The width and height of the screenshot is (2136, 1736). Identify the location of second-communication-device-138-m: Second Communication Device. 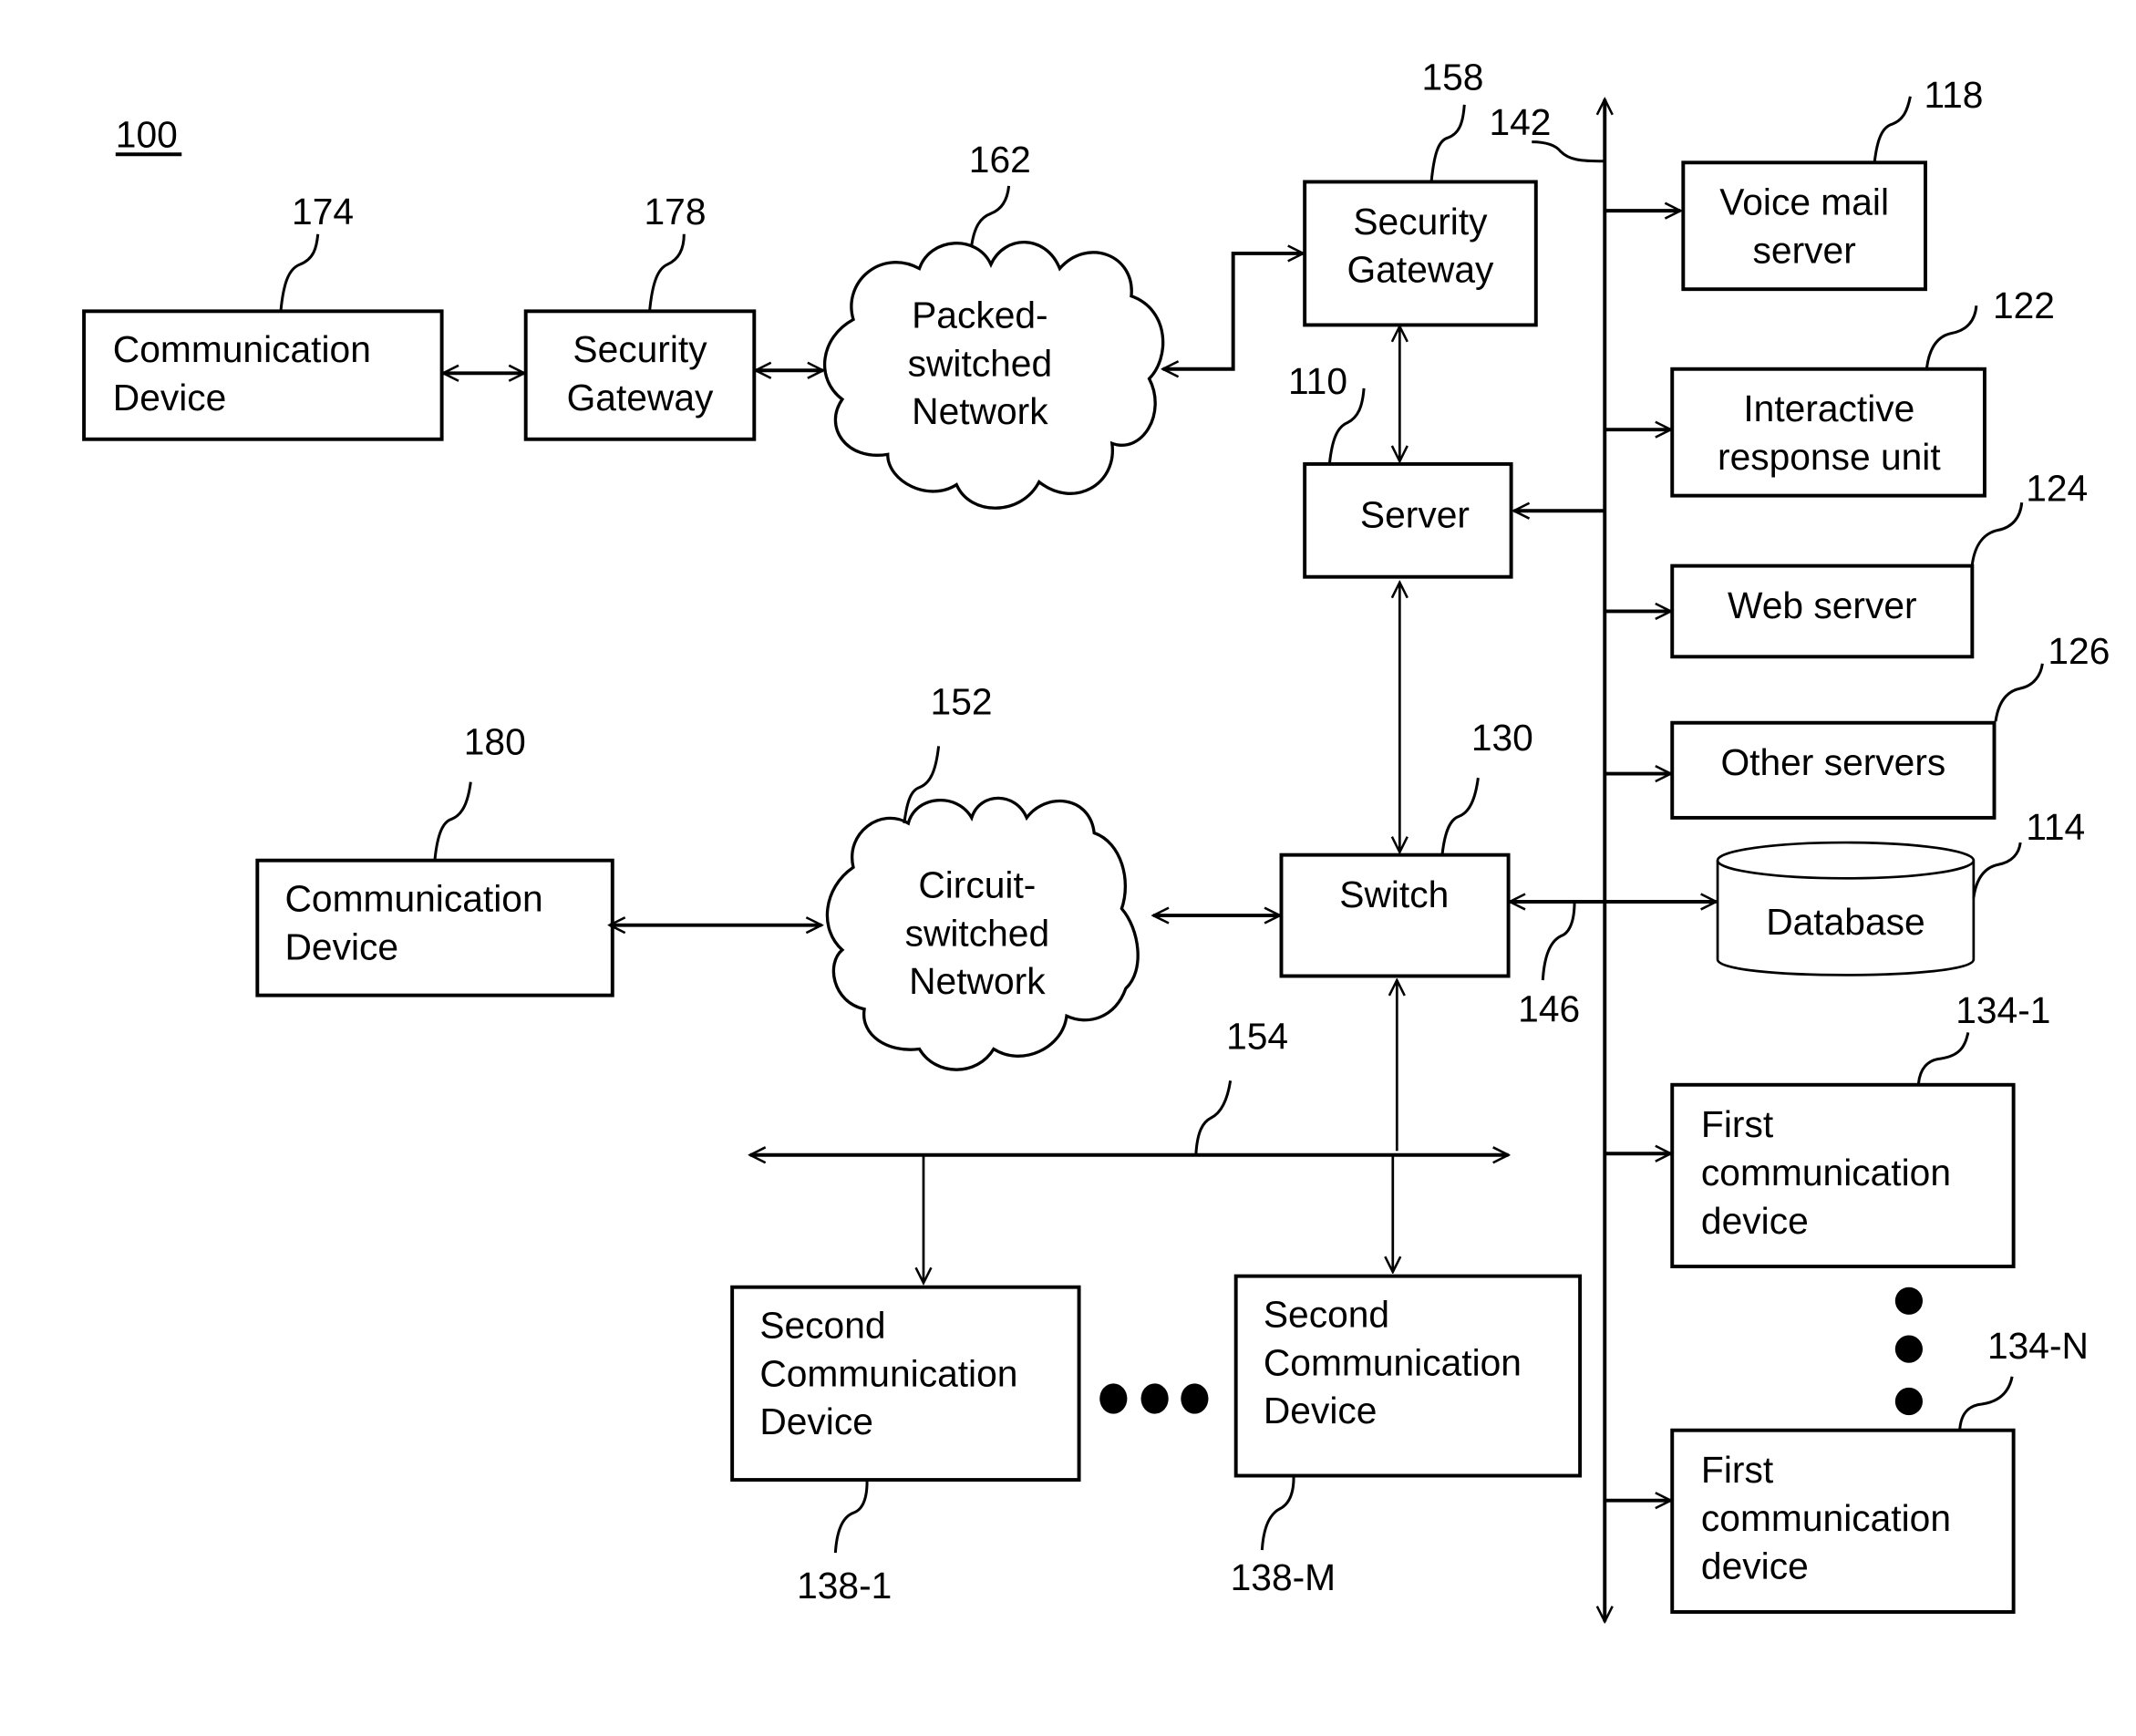
(1408, 1376).